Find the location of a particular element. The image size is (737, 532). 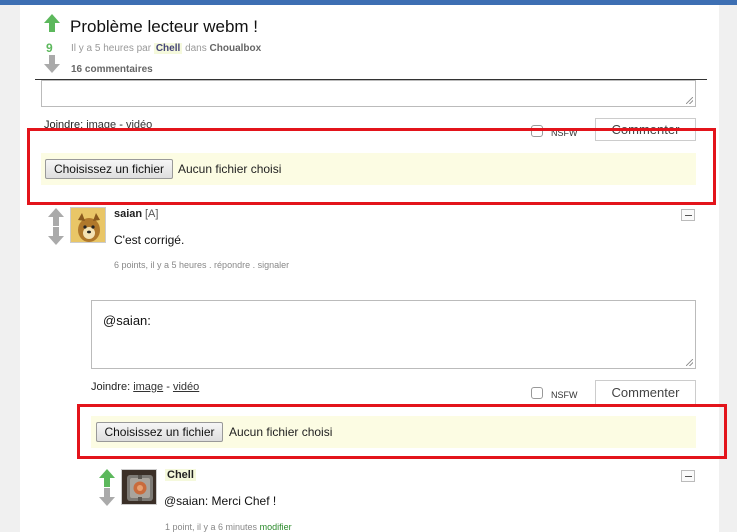

nested-reply-textarea: @saian: is located at coordinates (393, 334).